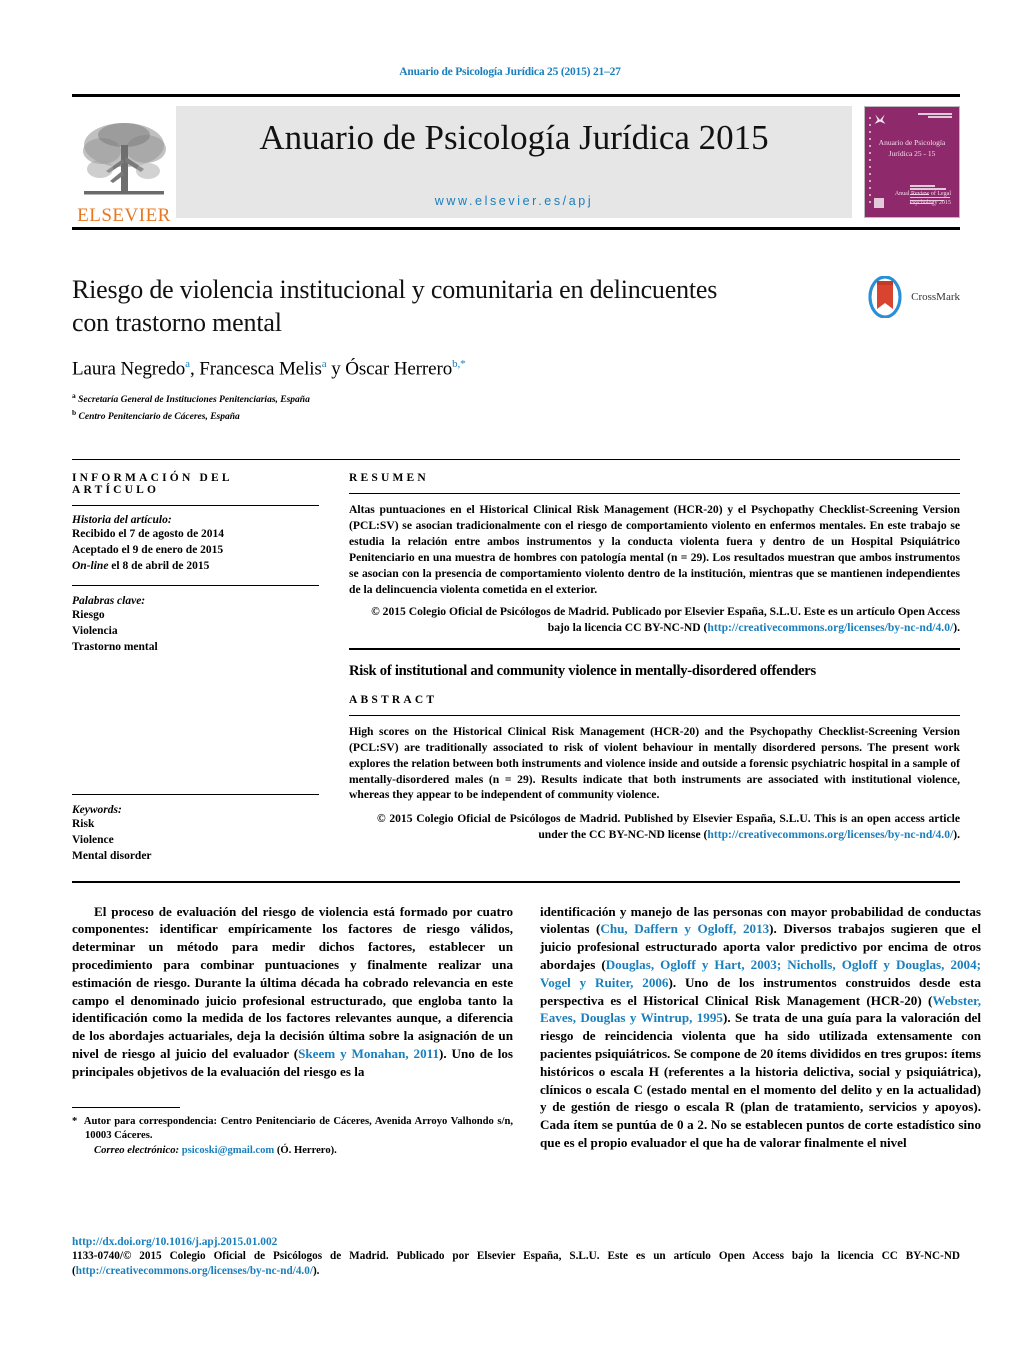  What do you see at coordinates (393, 699) in the screenshot?
I see `abstract-heading: ABSTRACT` at bounding box center [393, 699].